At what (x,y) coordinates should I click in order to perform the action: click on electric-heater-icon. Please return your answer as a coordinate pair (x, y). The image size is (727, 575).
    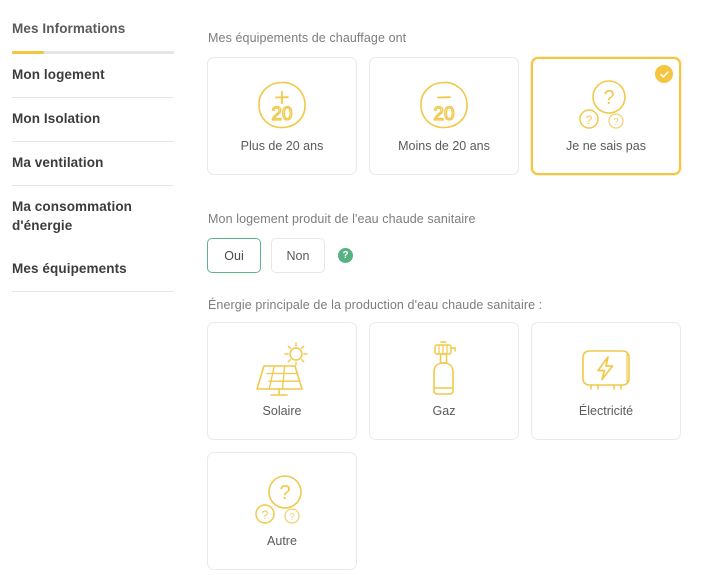
    Looking at the image, I should click on (606, 370).